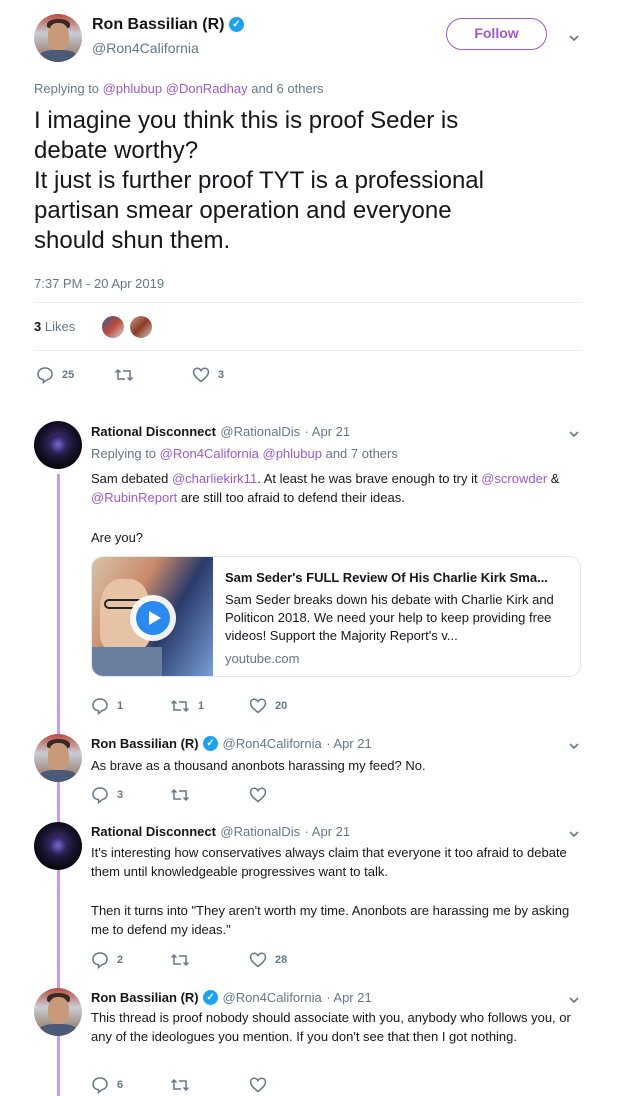  What do you see at coordinates (38, 326) in the screenshot?
I see `likes-count: 3` at bounding box center [38, 326].